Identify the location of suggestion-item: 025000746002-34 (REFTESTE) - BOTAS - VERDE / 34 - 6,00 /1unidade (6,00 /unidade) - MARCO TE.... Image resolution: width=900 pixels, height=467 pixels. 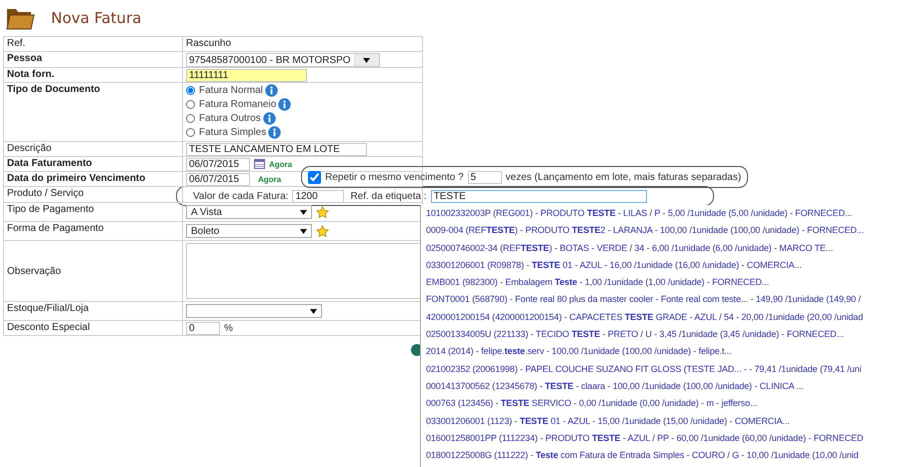
(660, 248).